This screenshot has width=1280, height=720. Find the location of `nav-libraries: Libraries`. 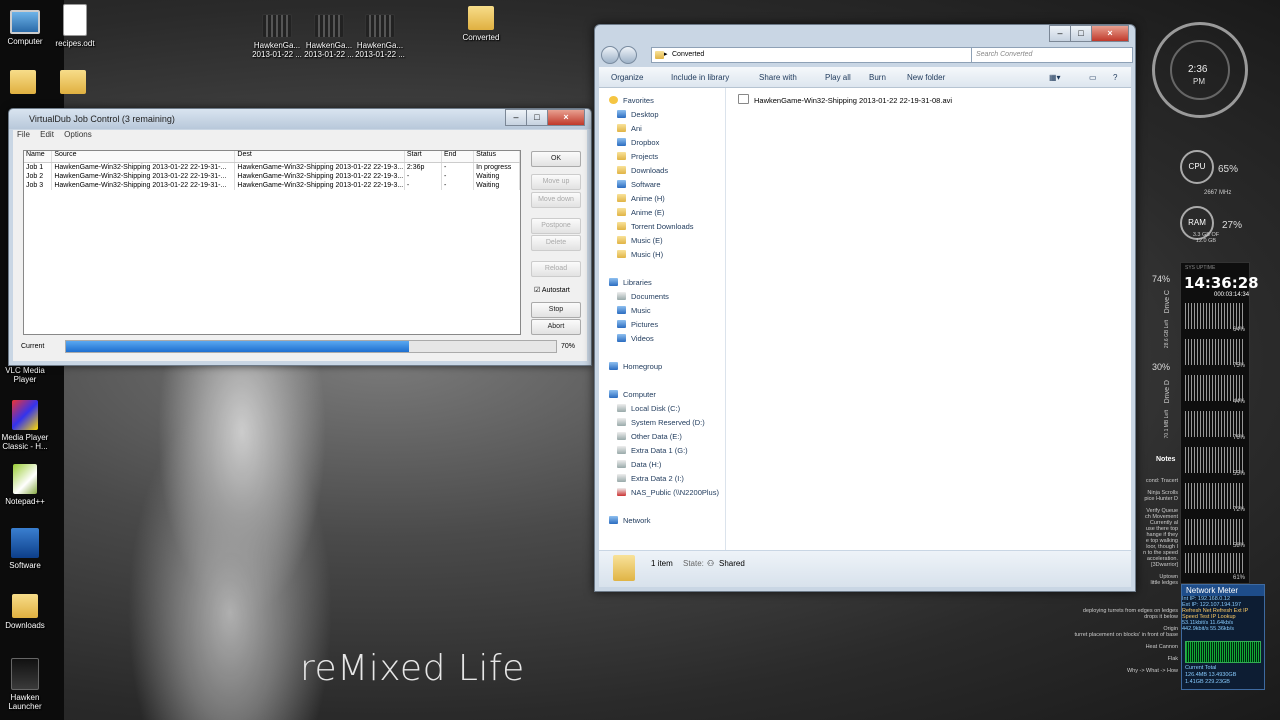

nav-libraries: Libraries is located at coordinates (630, 282).